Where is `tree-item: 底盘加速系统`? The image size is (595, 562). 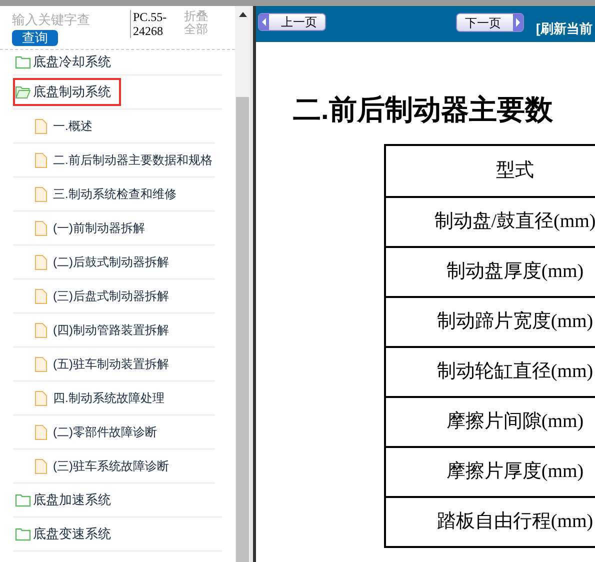 tree-item: 底盘加速系统 is located at coordinates (67, 500).